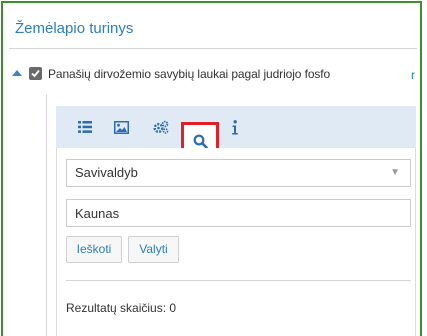 This screenshot has width=427, height=336. I want to click on tool-tabs, so click(236, 127).